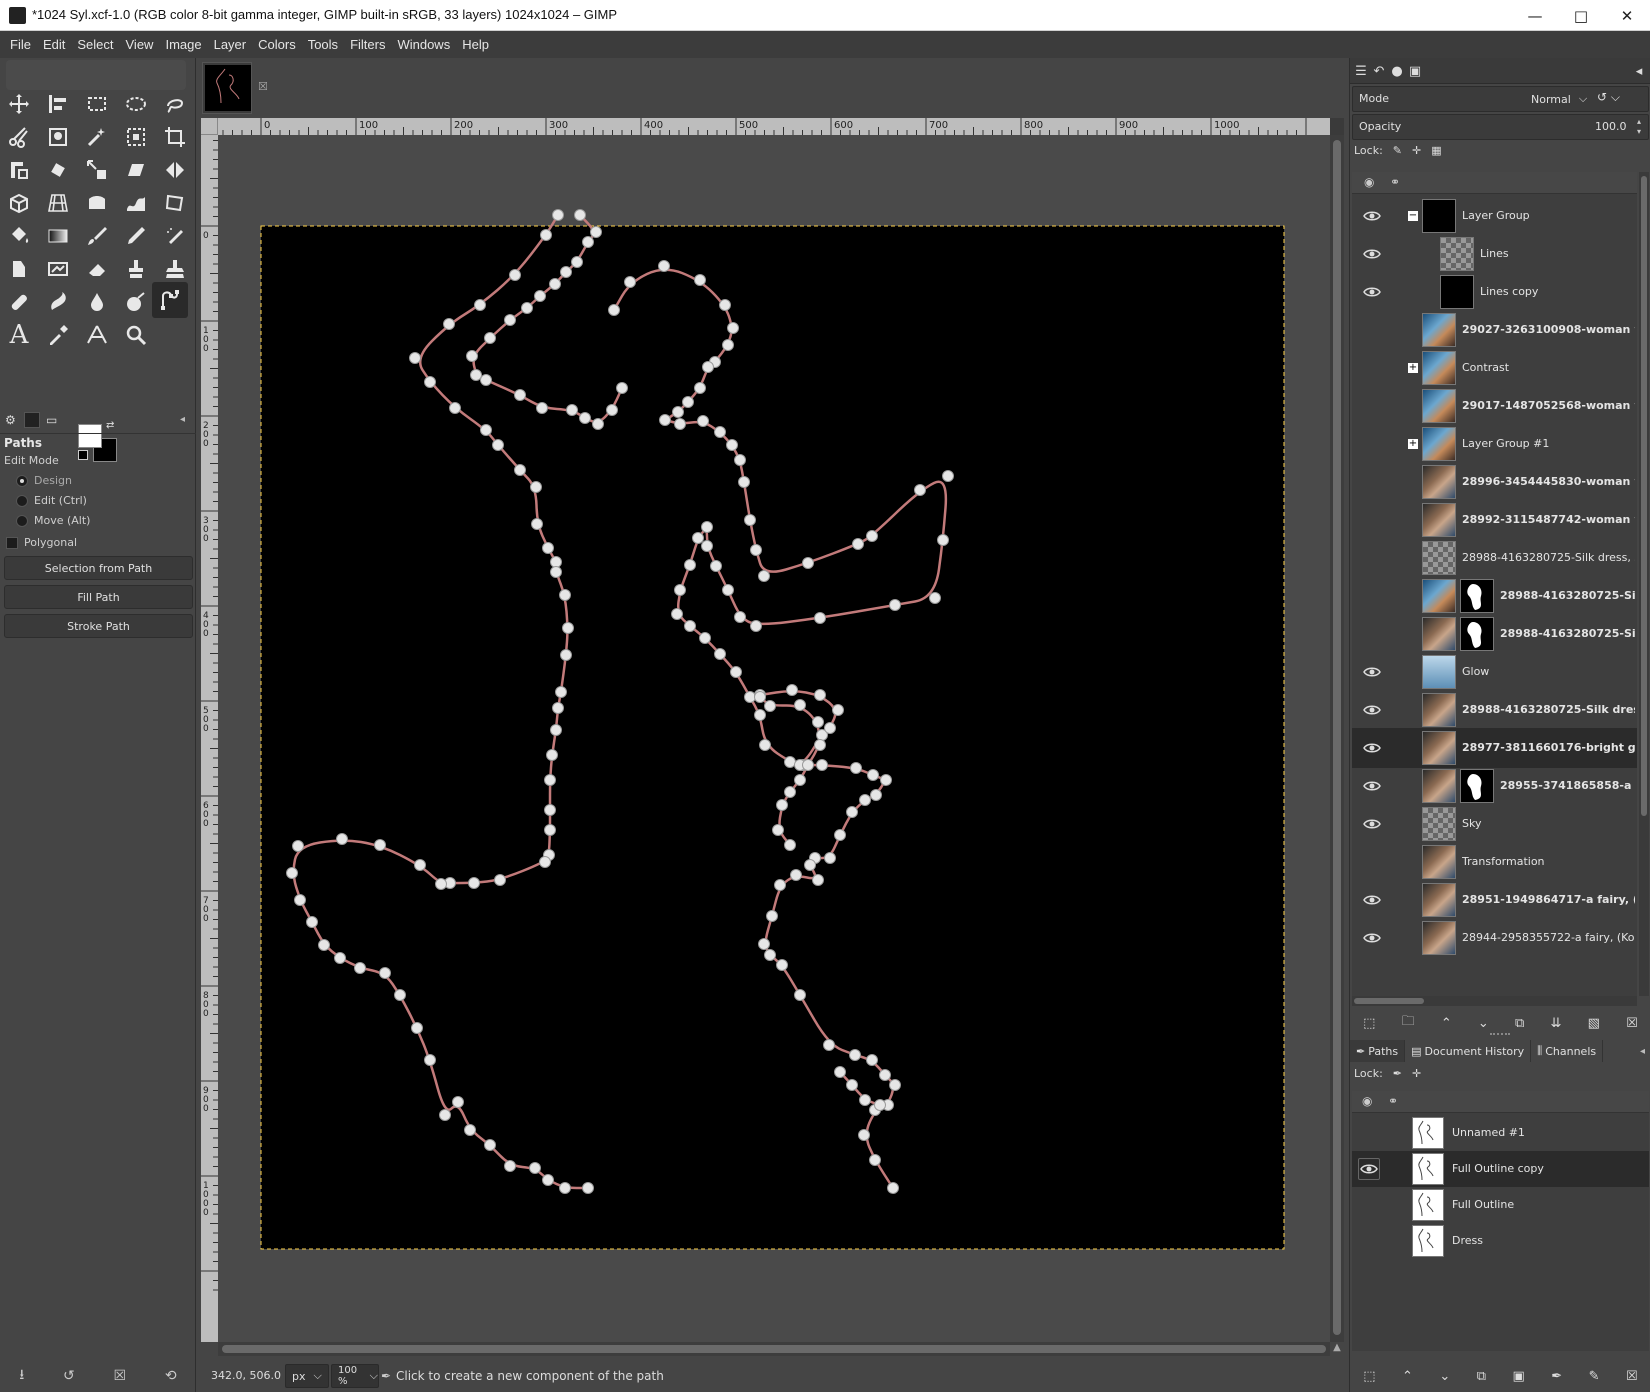  What do you see at coordinates (136, 170) in the screenshot?
I see `shear-tool-icon` at bounding box center [136, 170].